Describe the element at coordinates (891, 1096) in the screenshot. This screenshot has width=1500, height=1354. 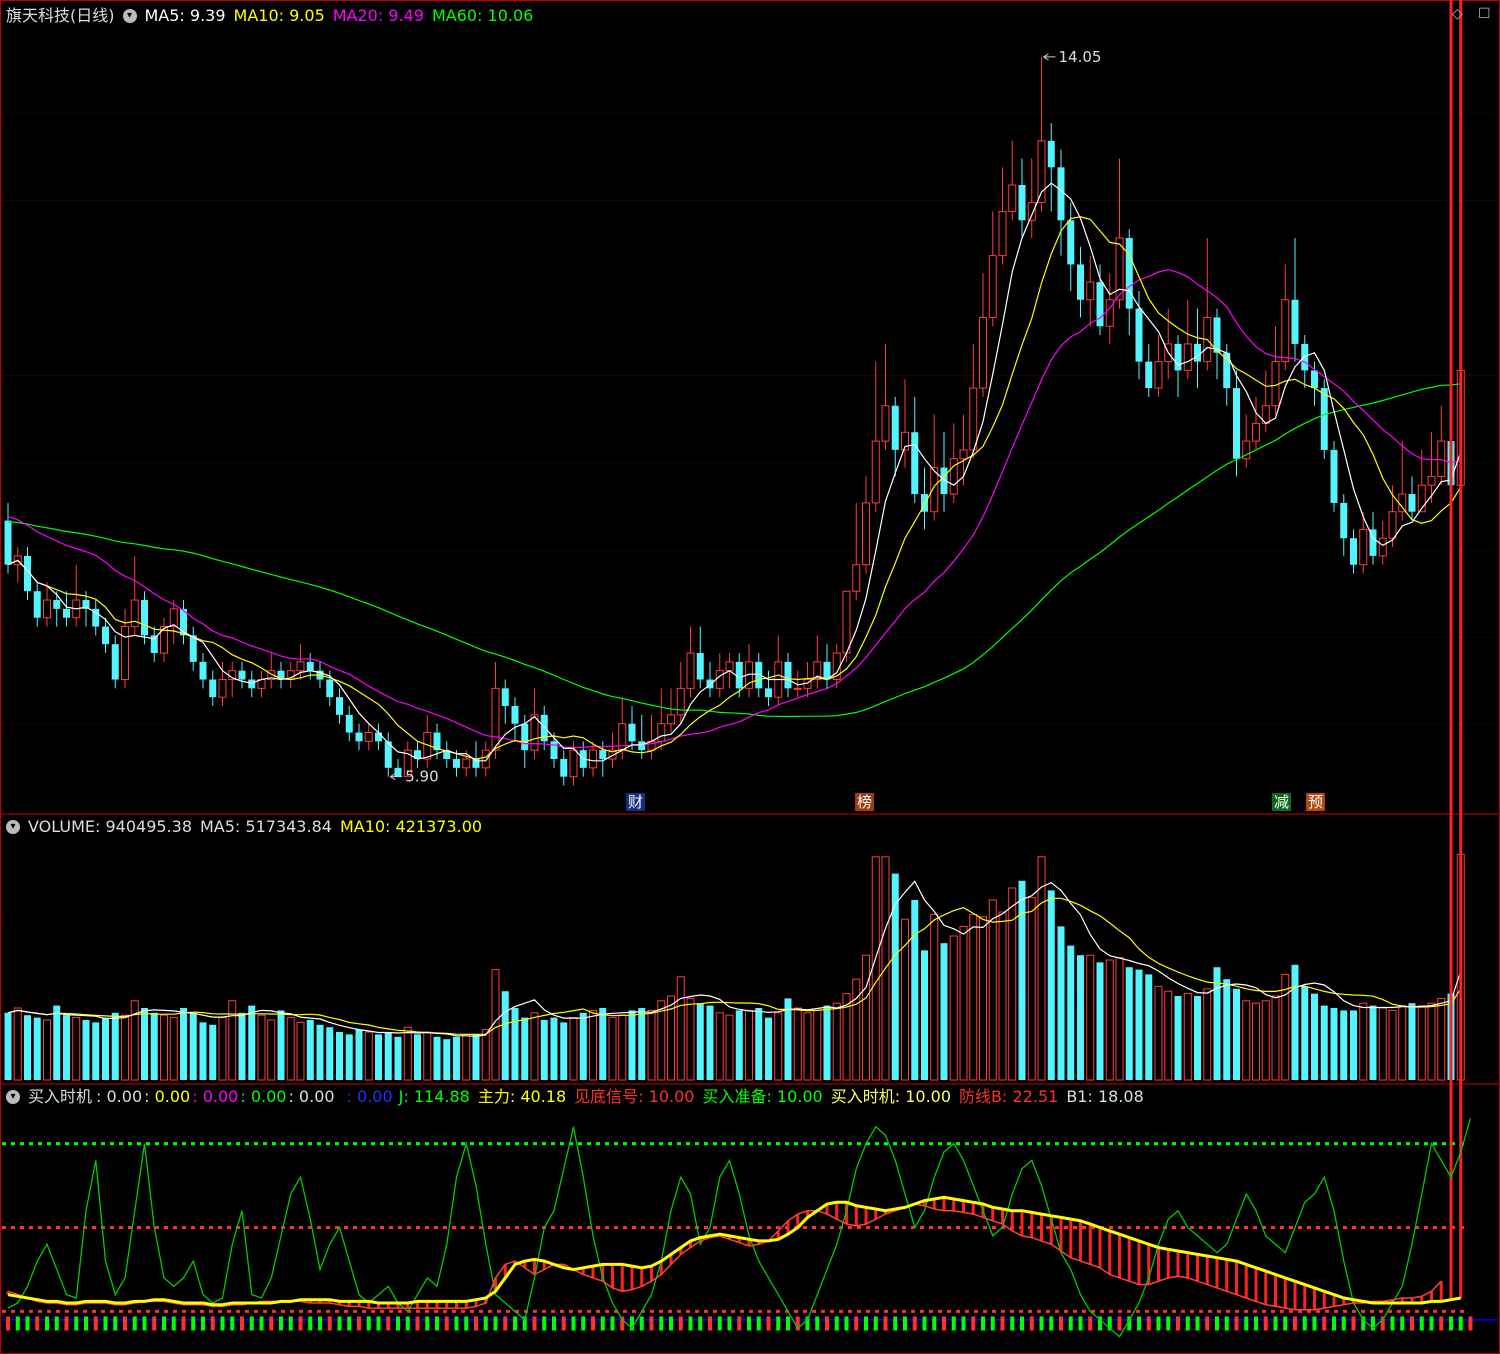
I see `indicator-shiji: 买入时机: 10.00` at that location.